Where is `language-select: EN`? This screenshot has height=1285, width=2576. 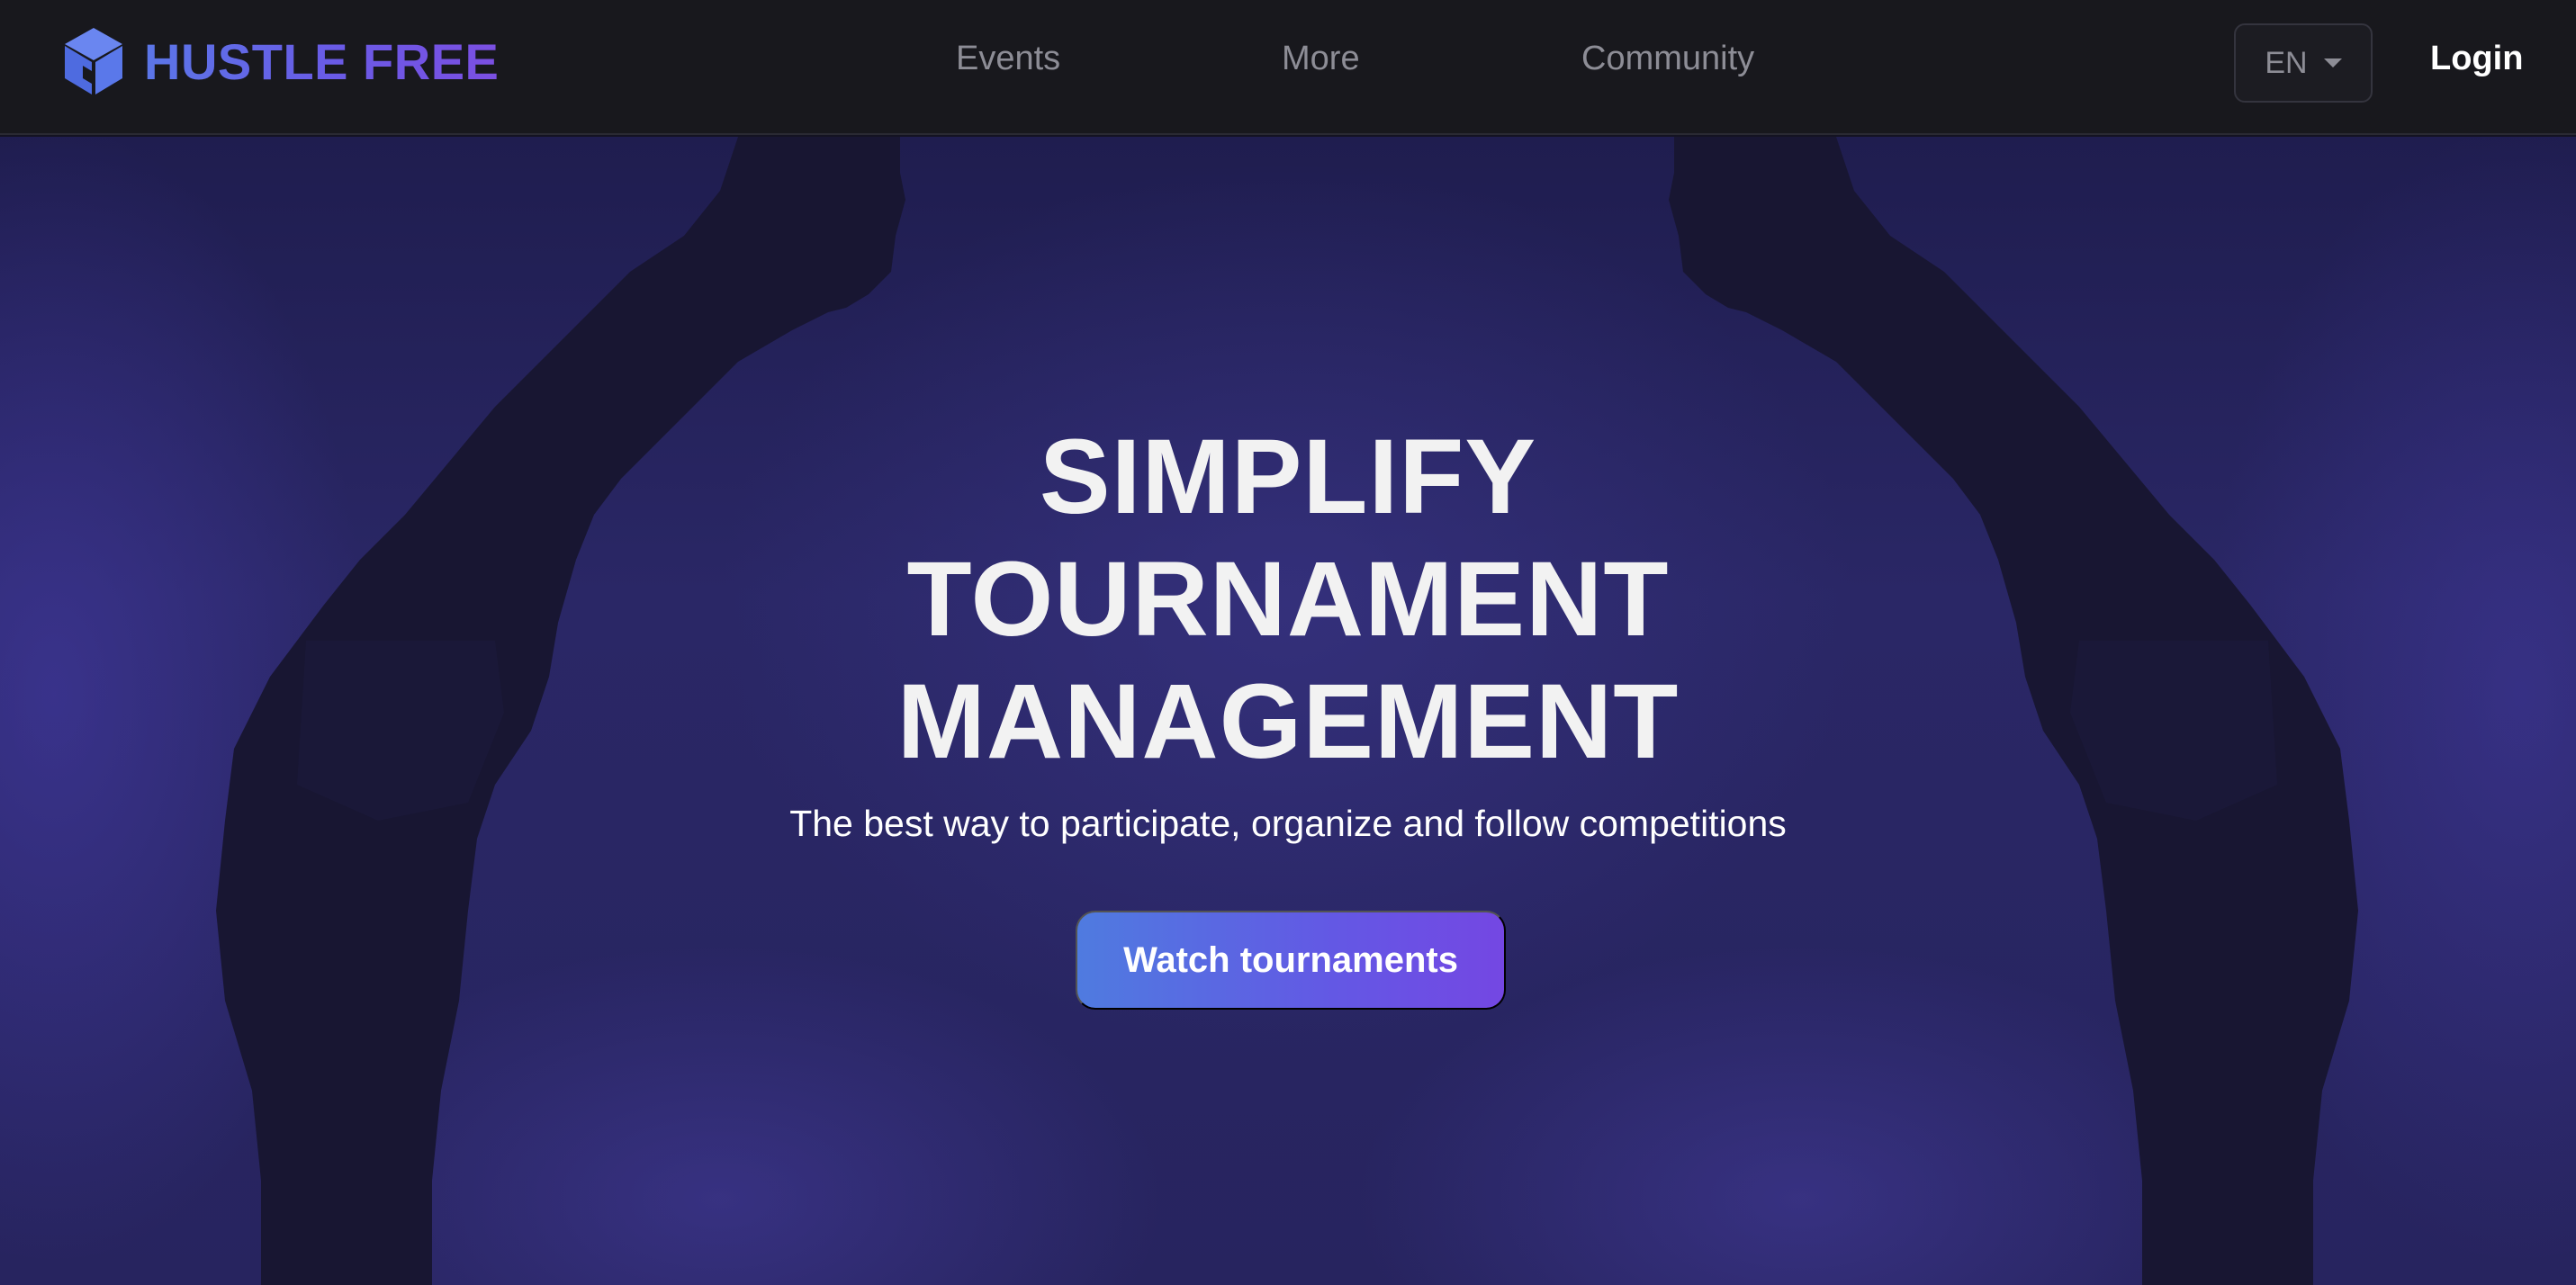
language-select: EN is located at coordinates (2303, 63).